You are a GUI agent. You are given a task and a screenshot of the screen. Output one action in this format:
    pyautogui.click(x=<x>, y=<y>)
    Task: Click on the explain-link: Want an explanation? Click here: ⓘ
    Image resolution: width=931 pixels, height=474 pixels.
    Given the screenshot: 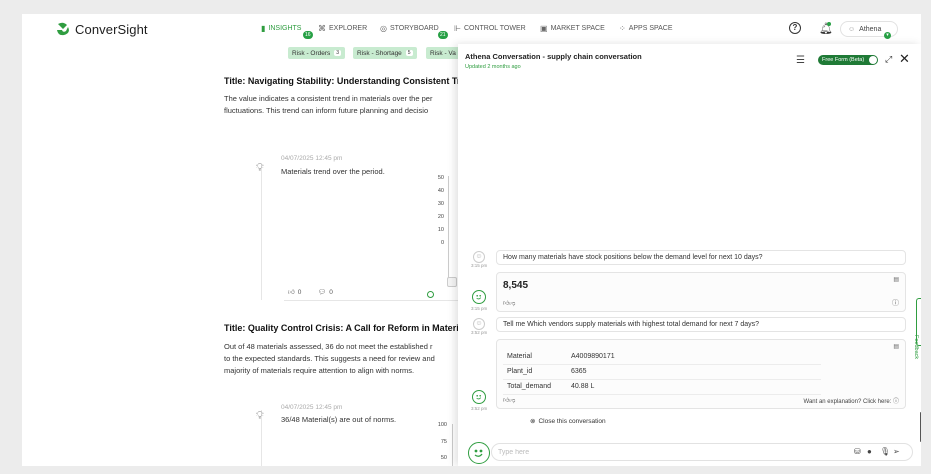 What is the action you would take?
    pyautogui.click(x=852, y=400)
    